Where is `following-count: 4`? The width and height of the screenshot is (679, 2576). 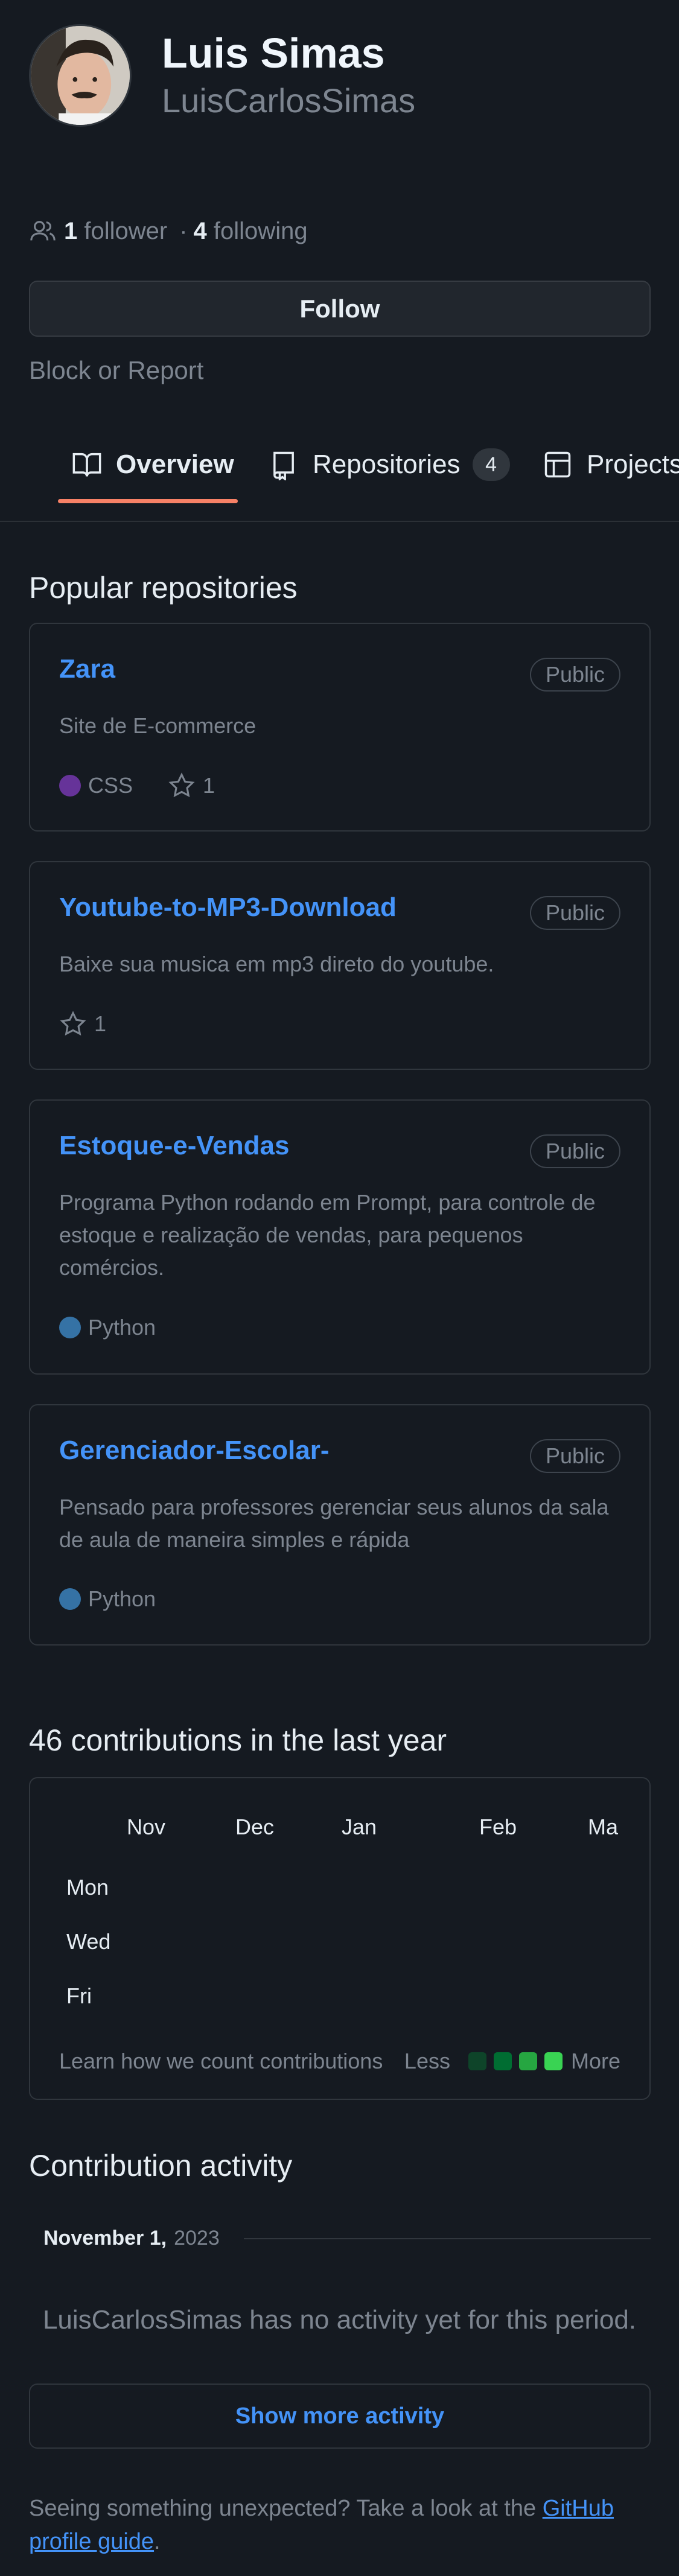
following-count: 4 is located at coordinates (200, 230).